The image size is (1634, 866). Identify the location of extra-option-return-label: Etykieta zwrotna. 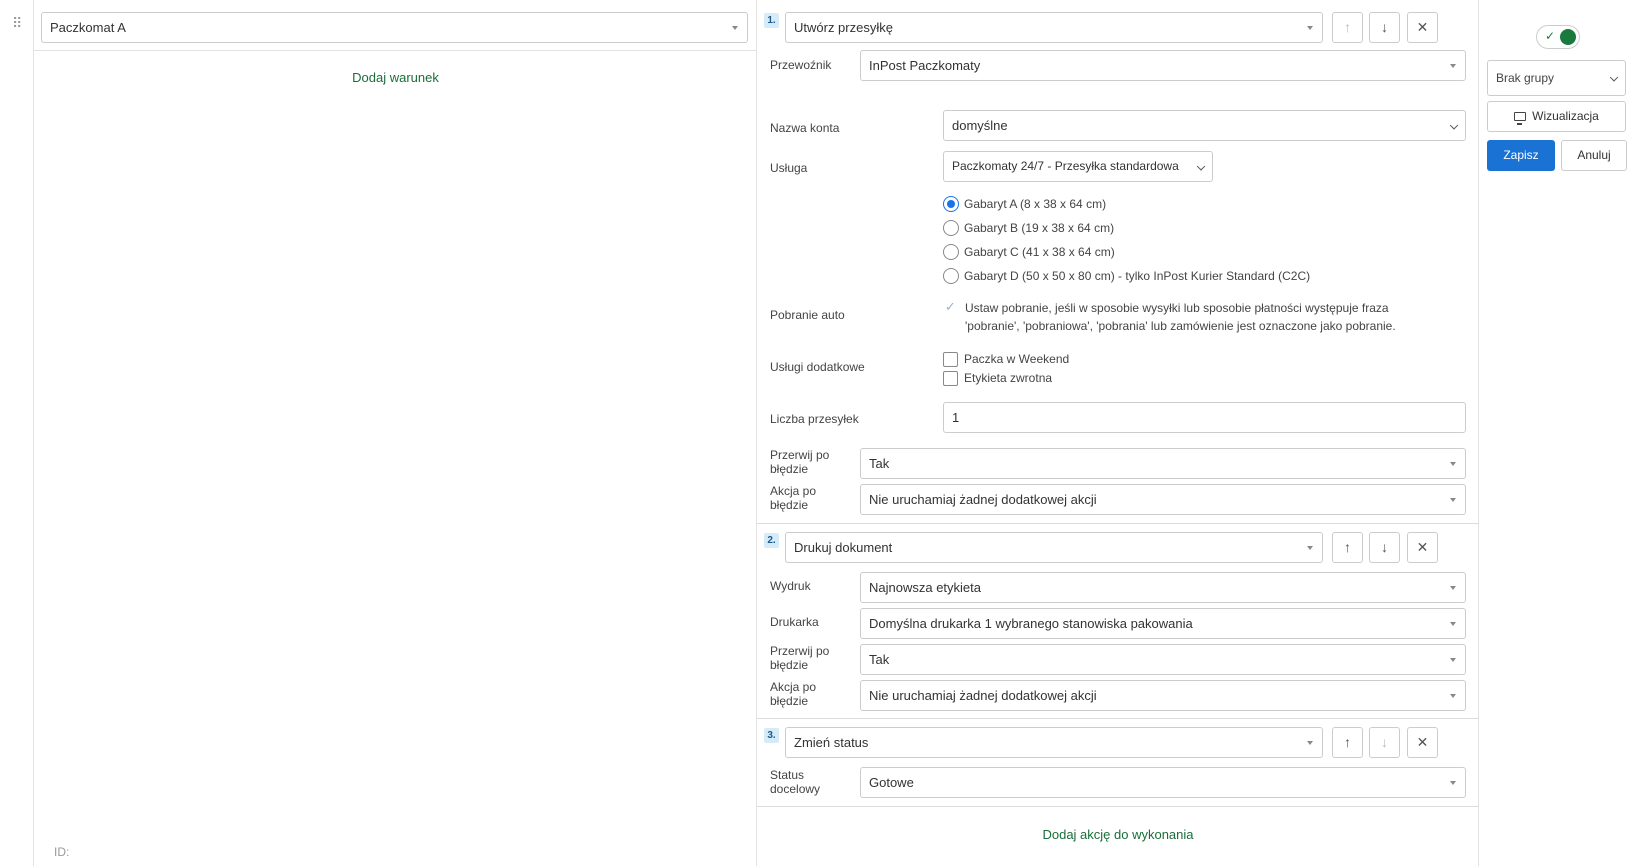
(997, 378).